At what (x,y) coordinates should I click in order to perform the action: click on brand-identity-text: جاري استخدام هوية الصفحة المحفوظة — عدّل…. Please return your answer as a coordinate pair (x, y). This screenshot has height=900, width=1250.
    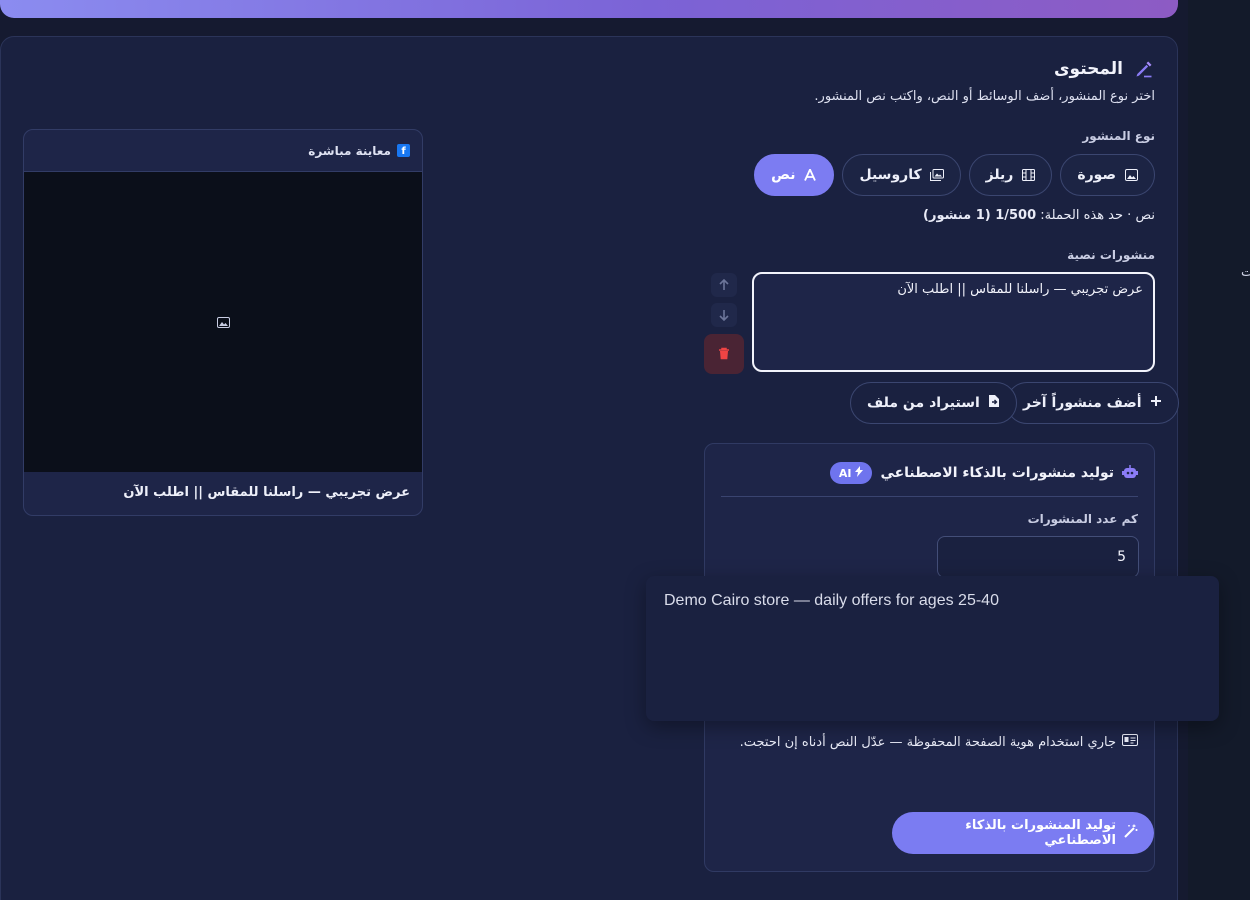
    Looking at the image, I should click on (927, 742).